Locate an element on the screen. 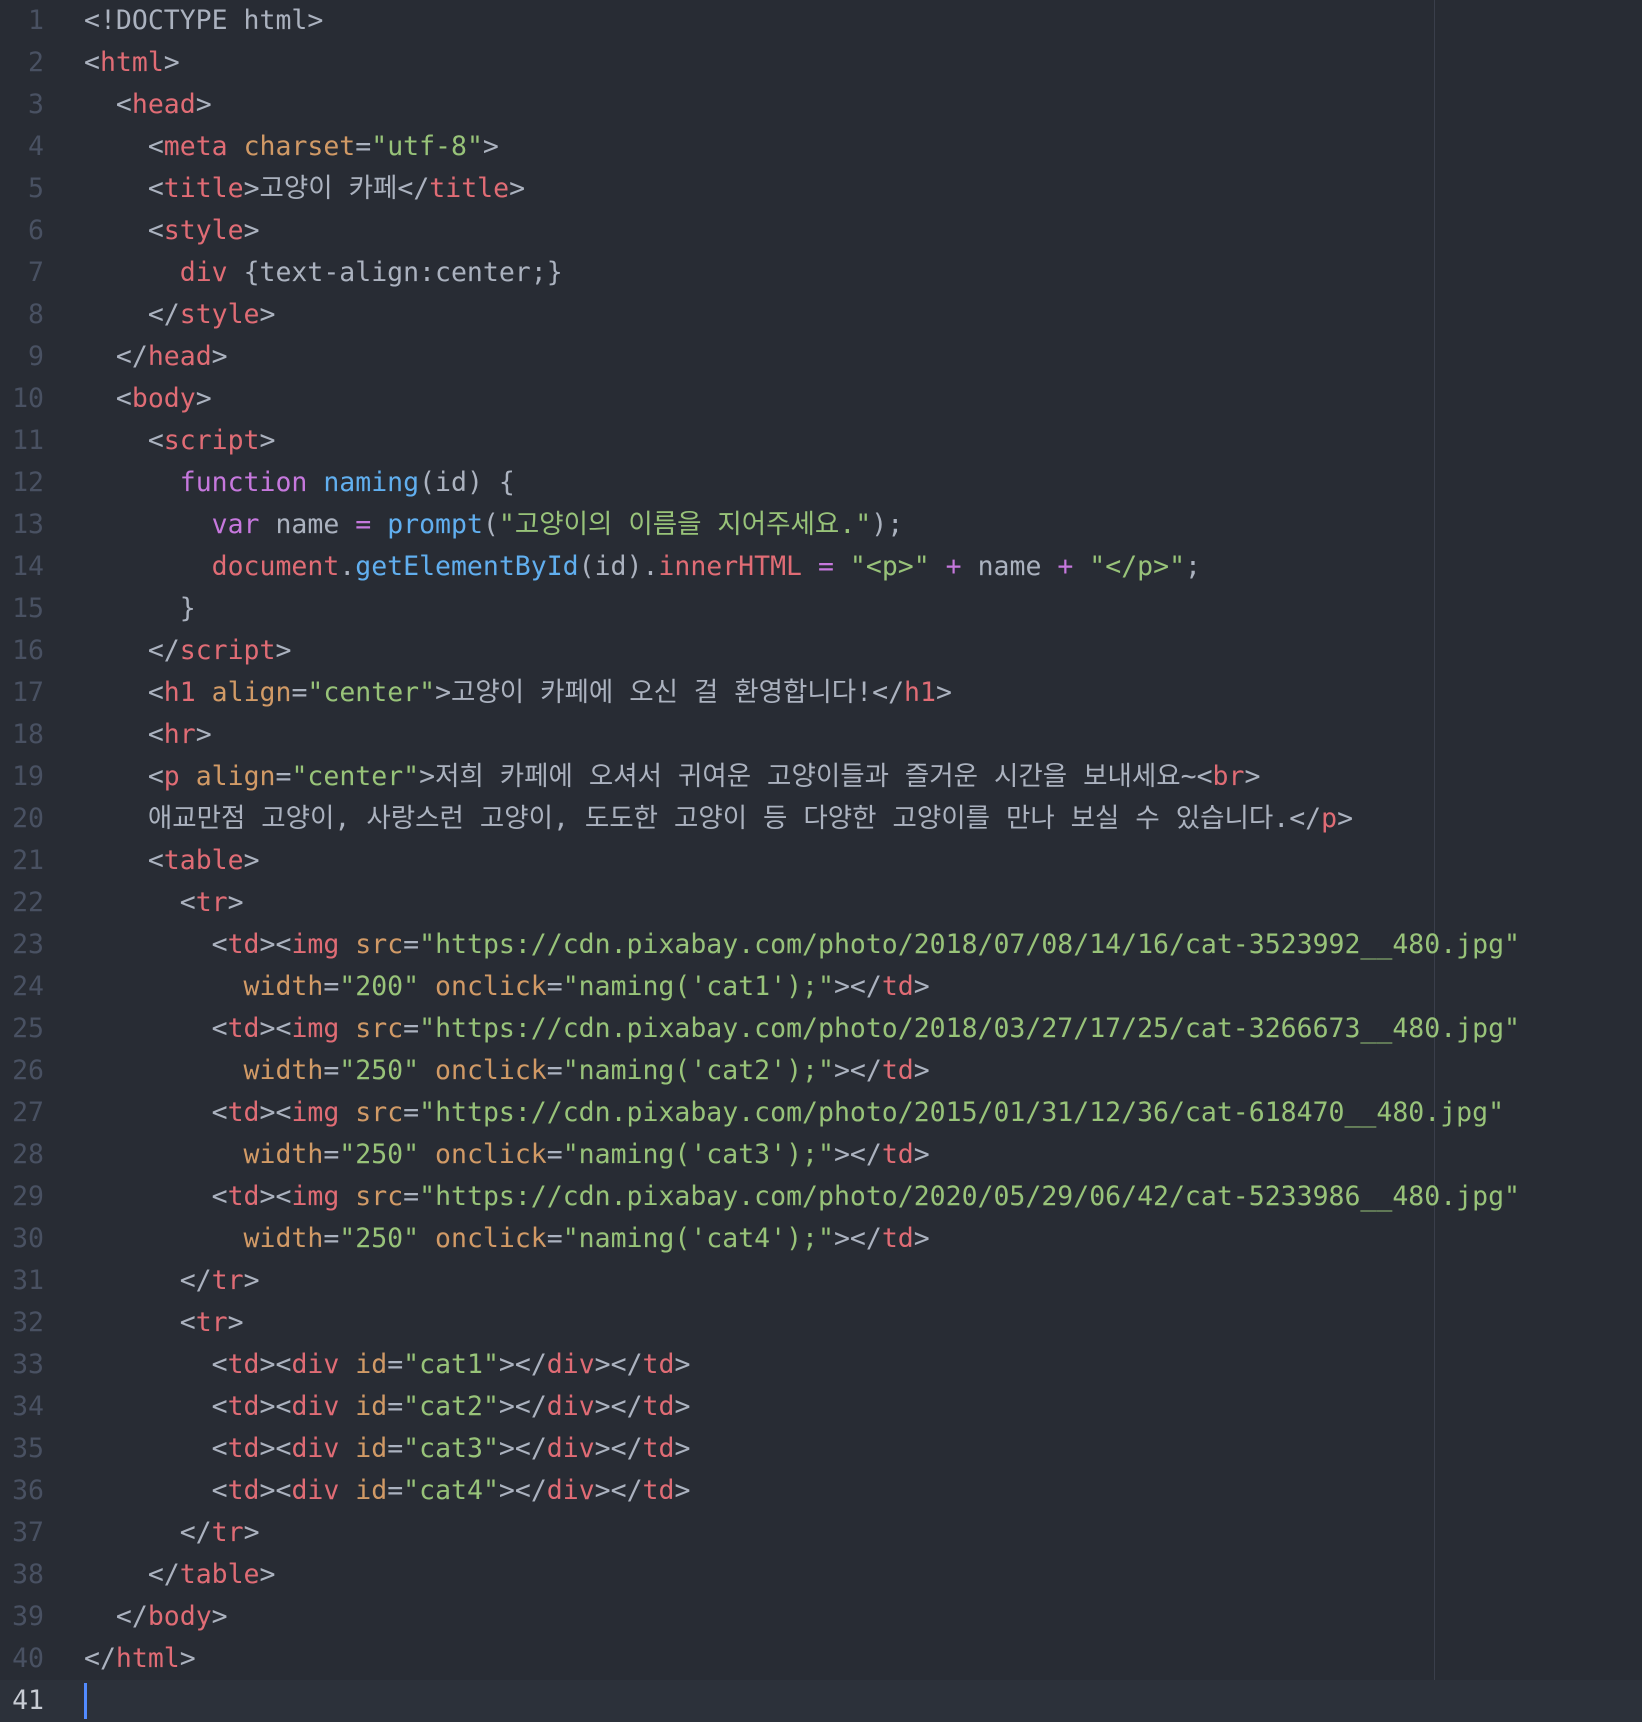 The image size is (1642, 1722). line-text: <style> is located at coordinates (172, 231).